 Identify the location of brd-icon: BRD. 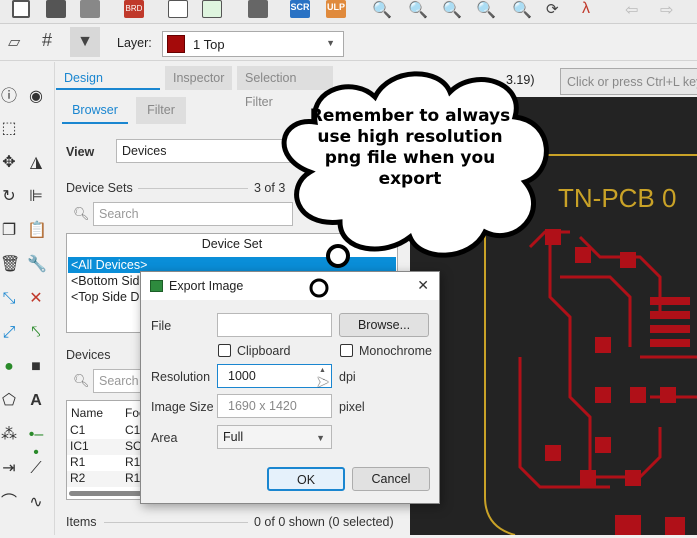
(134, 9).